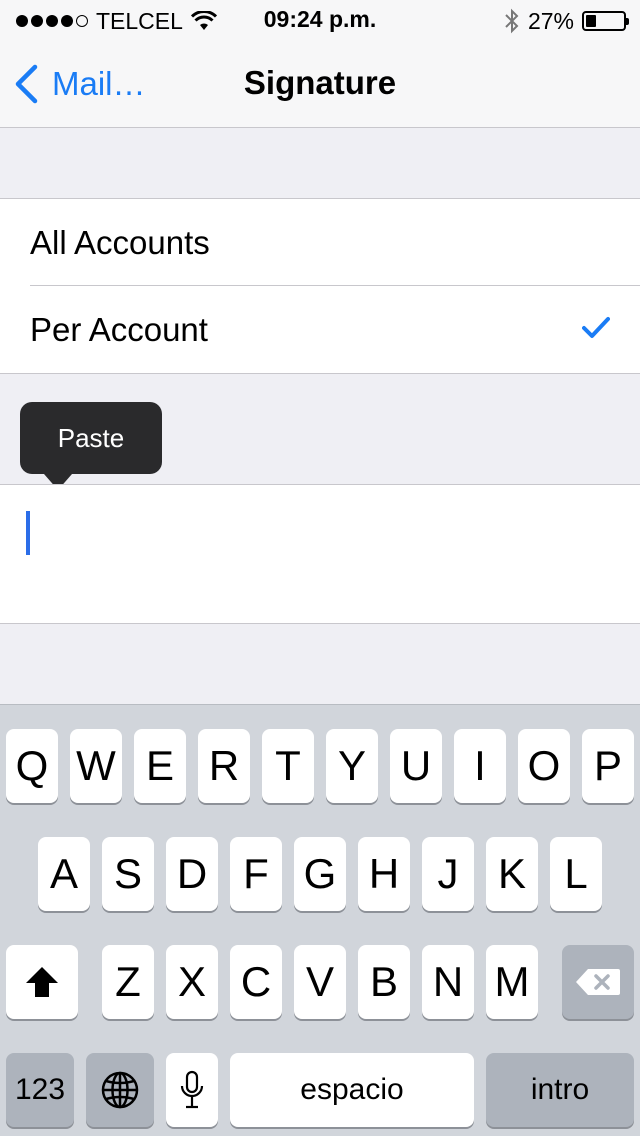 Image resolution: width=640 pixels, height=1136 pixels. I want to click on key-label: V, so click(319, 981).